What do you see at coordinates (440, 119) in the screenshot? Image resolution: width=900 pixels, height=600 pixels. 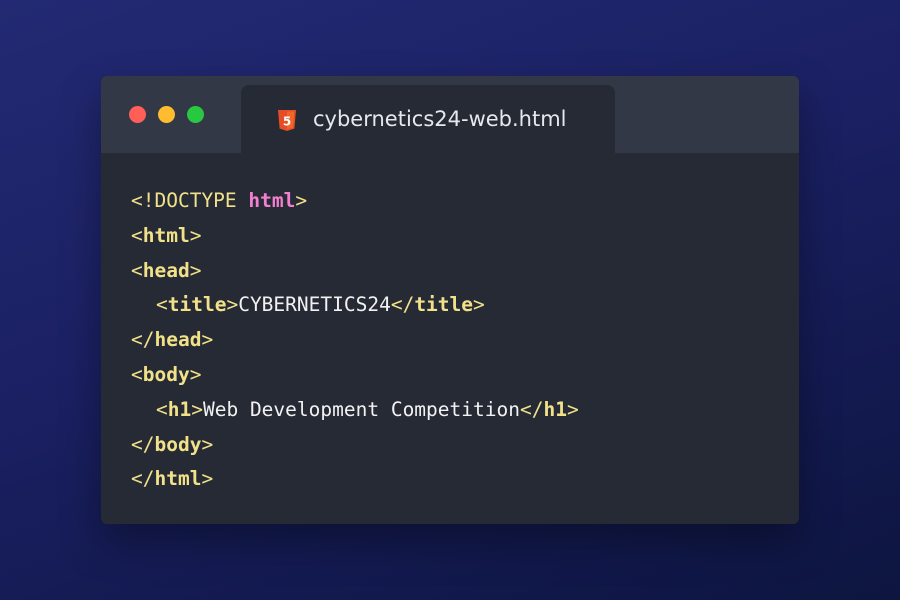 I see `tab-filename: cybernetics24-web.html` at bounding box center [440, 119].